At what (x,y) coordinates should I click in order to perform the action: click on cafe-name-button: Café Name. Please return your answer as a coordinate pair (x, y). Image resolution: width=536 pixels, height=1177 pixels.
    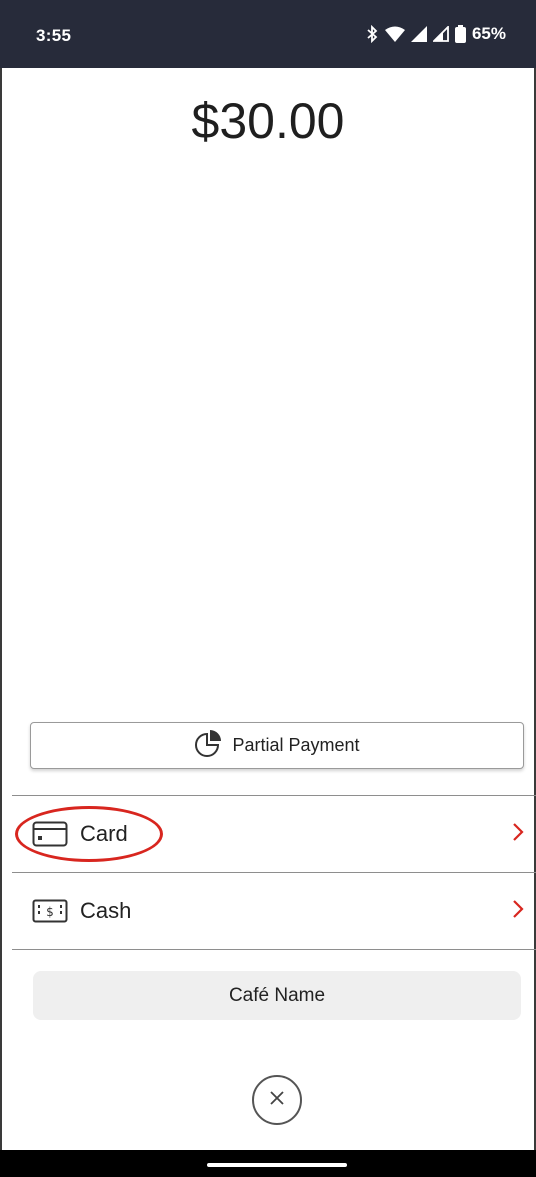
    Looking at the image, I should click on (277, 995).